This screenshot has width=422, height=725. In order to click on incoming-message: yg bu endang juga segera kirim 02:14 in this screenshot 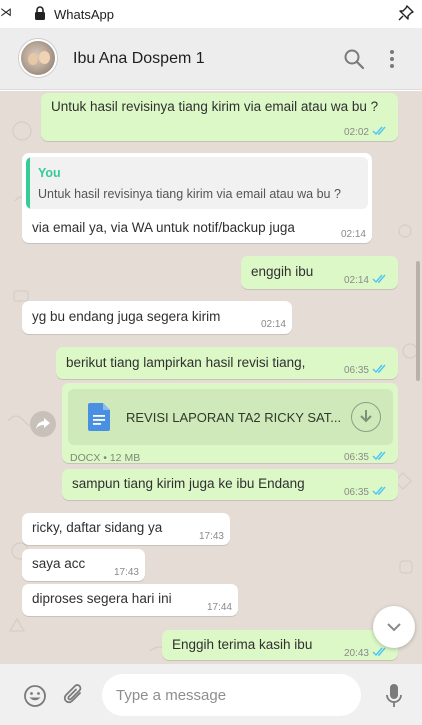, I will do `click(157, 317)`.